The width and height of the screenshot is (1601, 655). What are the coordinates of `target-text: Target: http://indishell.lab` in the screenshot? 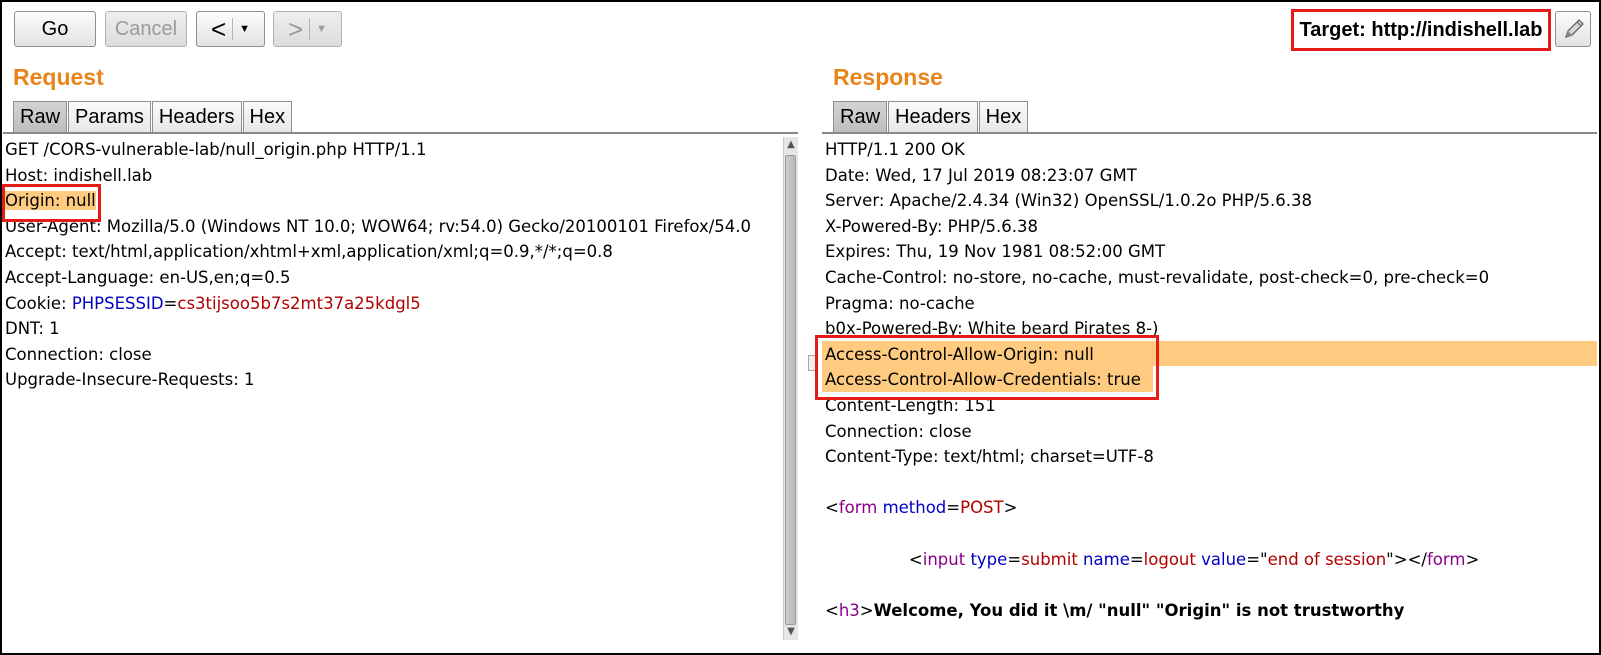 It's located at (1421, 29).